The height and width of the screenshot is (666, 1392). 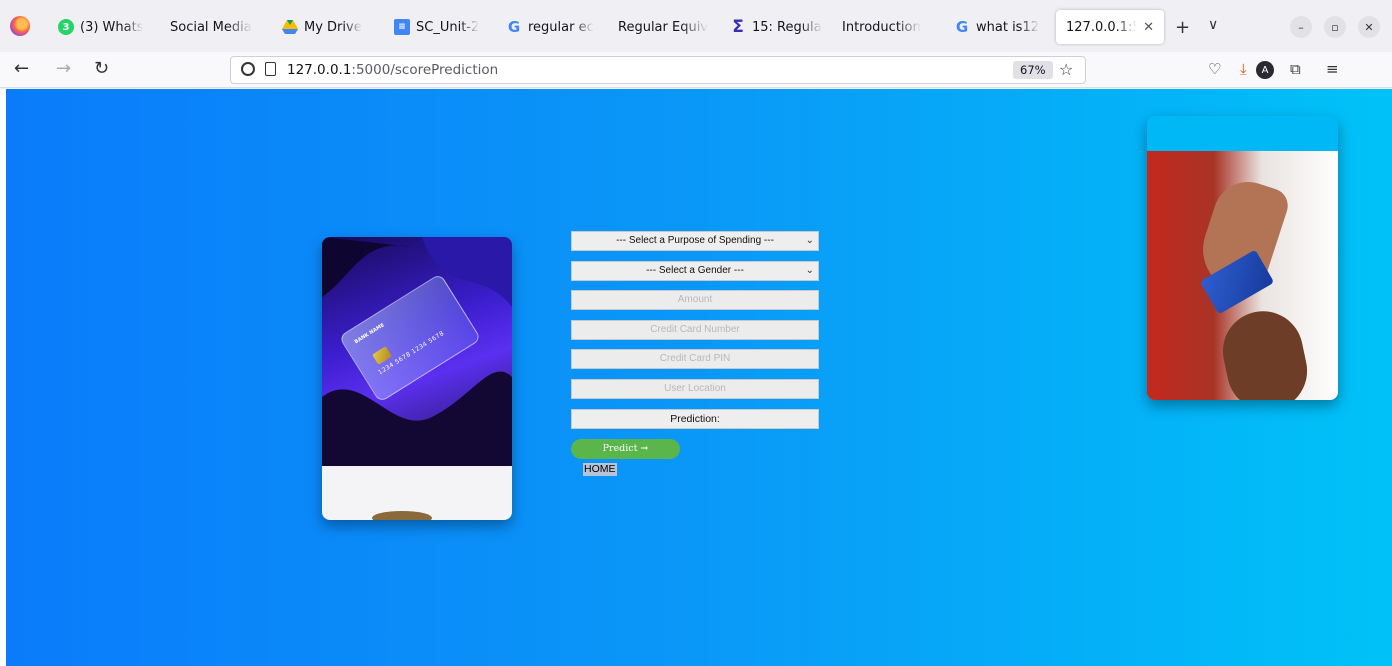 I want to click on card-payment-photo-card, so click(x=1242, y=258).